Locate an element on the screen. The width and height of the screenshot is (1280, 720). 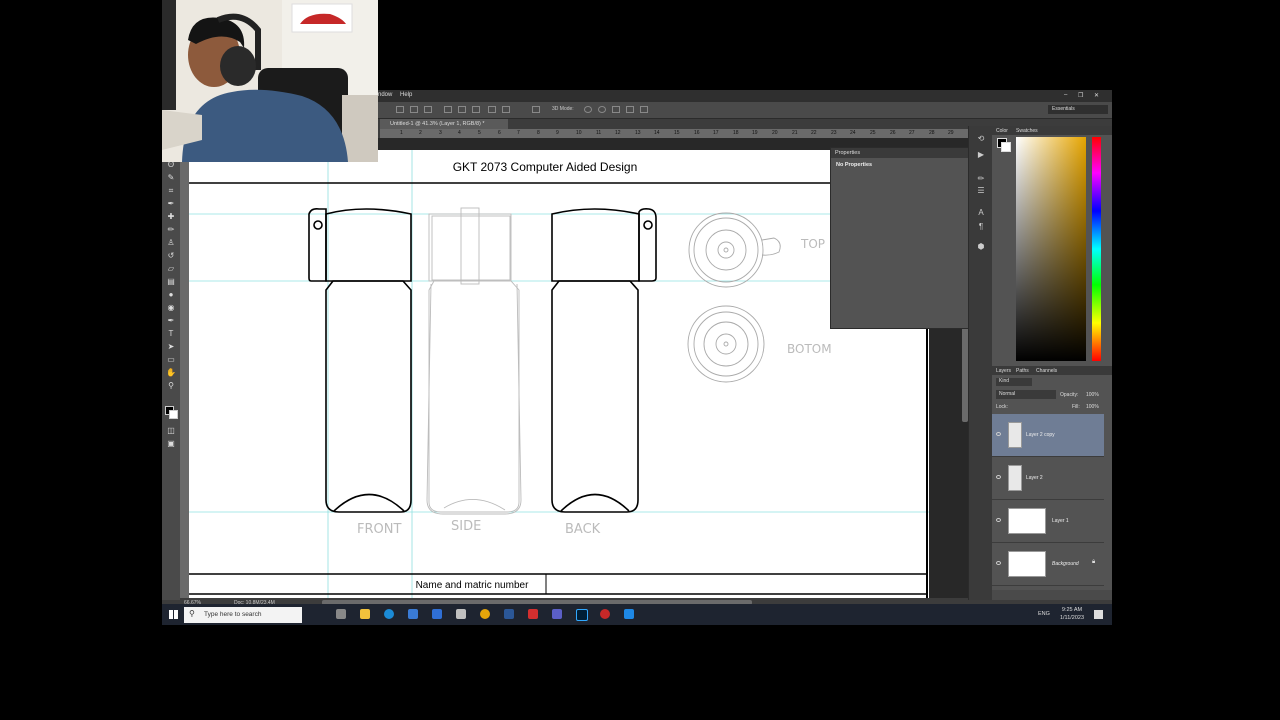
mail-icon is located at coordinates (437, 614).